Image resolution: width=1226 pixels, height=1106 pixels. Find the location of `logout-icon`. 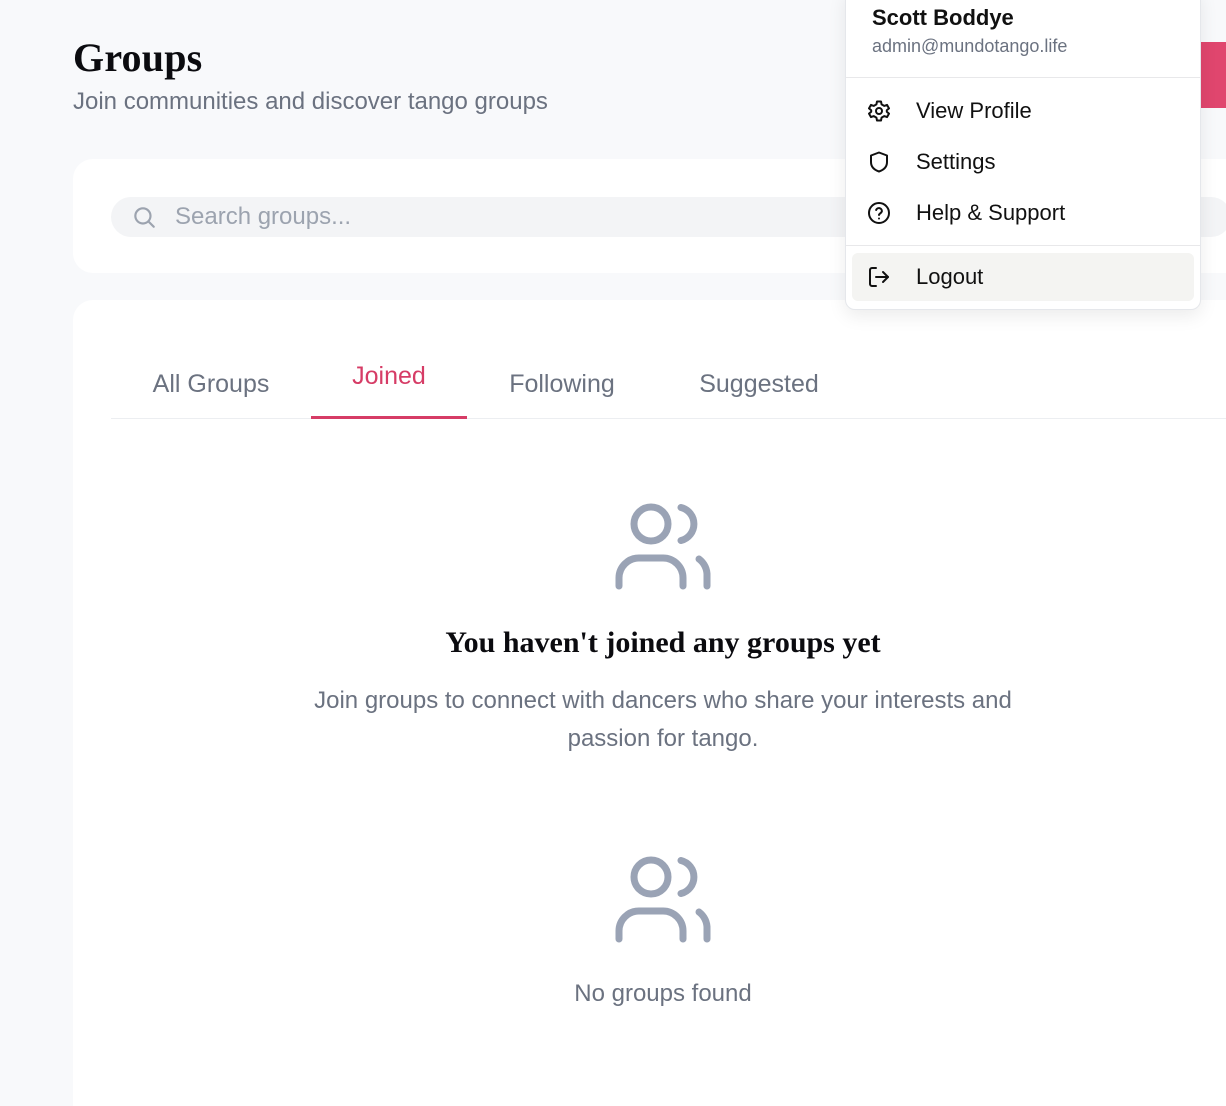

logout-icon is located at coordinates (879, 277).